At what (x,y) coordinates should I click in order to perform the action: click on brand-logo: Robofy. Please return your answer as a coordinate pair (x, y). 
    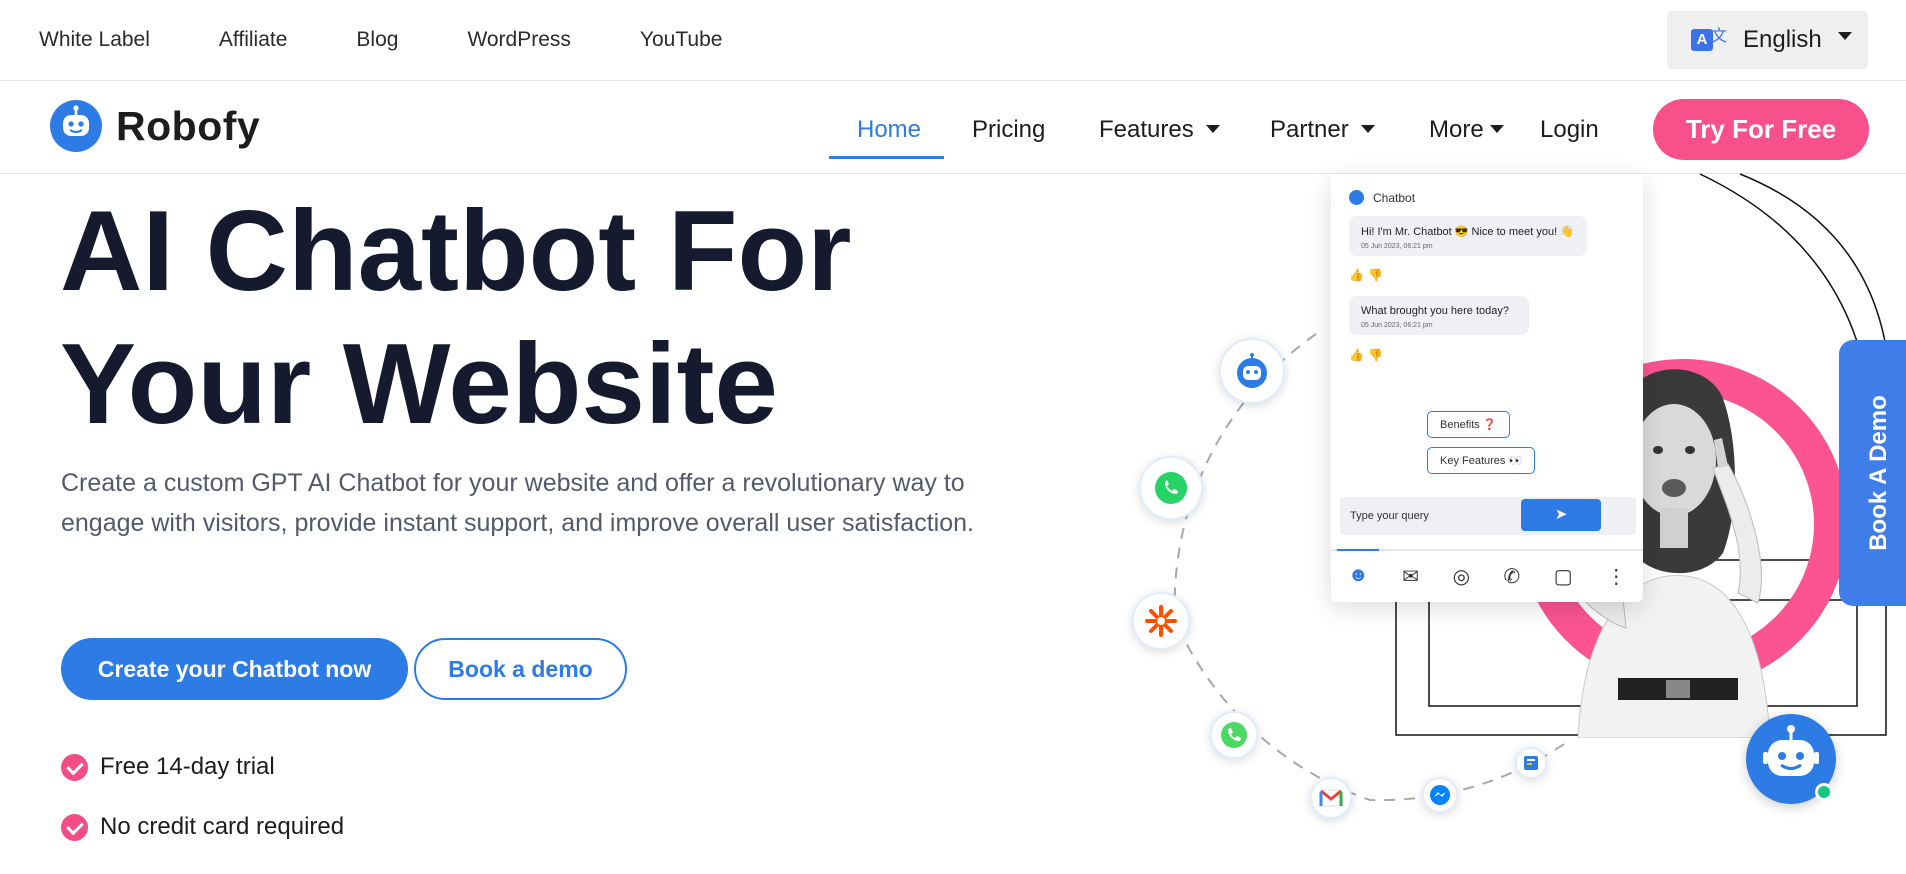
    Looking at the image, I should click on (155, 126).